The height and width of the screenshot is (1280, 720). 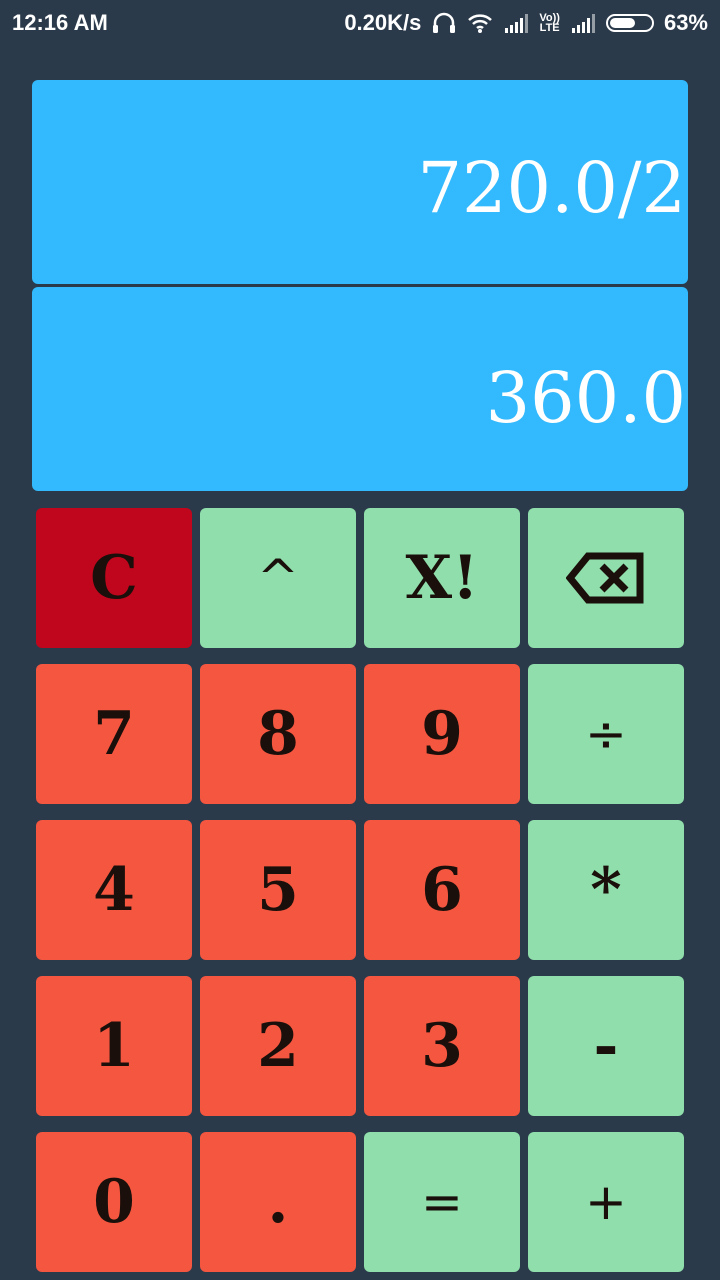 What do you see at coordinates (360, 182) in the screenshot?
I see `expression-display: 720.0/2` at bounding box center [360, 182].